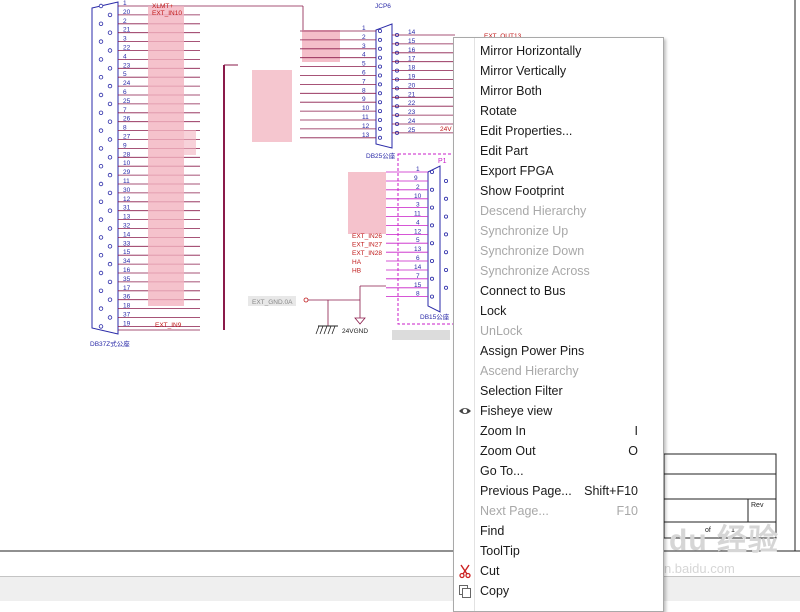 This screenshot has height=612, width=800. I want to click on menu-item-export-fpga: Export FPGA, so click(558, 171).